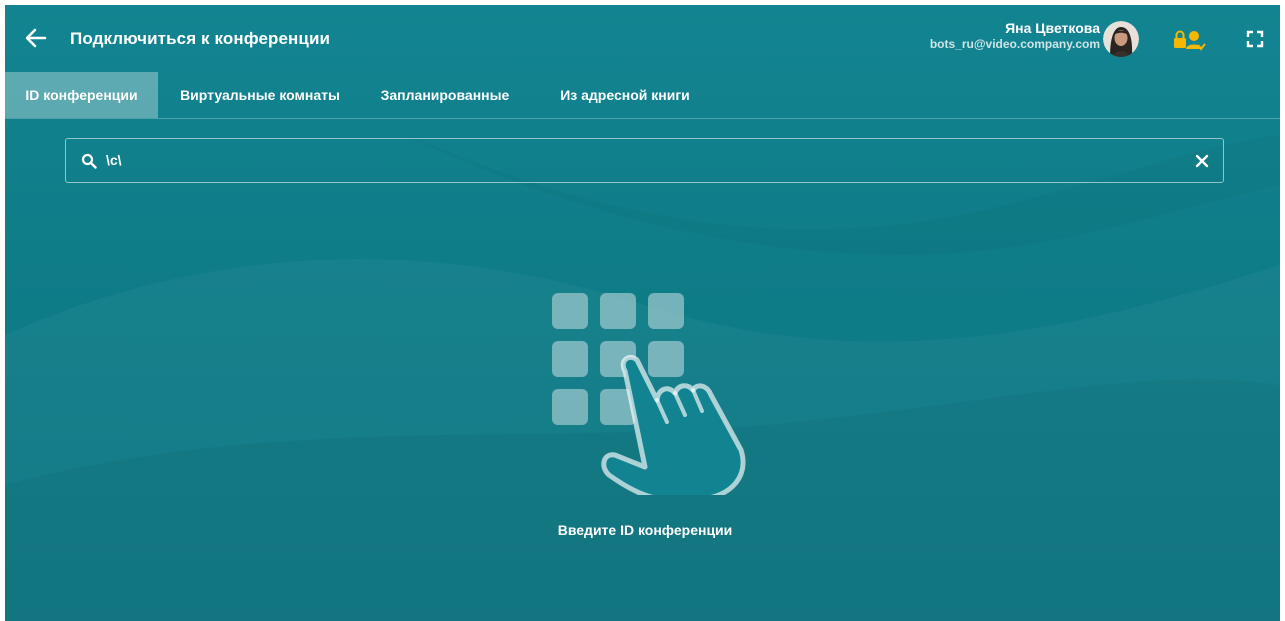  What do you see at coordinates (1052, 28) in the screenshot?
I see `user-name: Яна Цветкова` at bounding box center [1052, 28].